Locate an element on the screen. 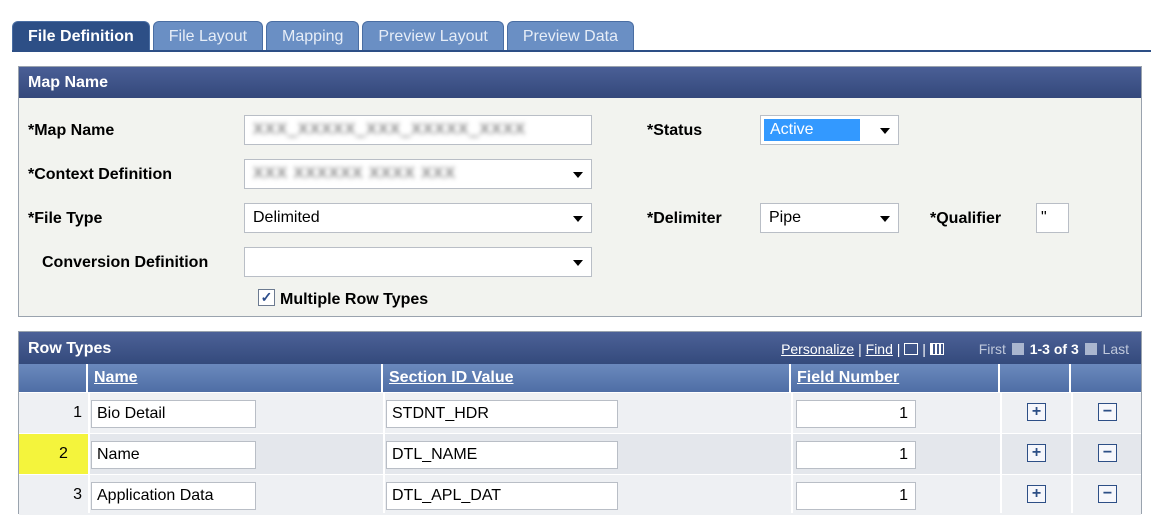 The width and height of the screenshot is (1151, 522). column-header-section-id: Section ID Value is located at coordinates (587, 378).